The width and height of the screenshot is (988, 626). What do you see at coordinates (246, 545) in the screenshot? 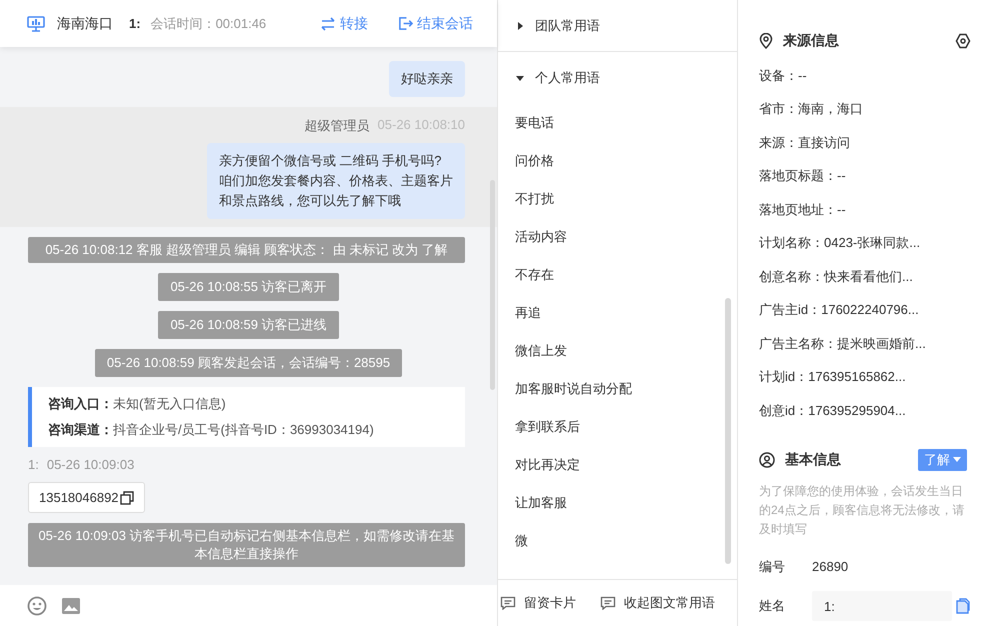
I see `system-notice: 05-26 10:09:03 访客手机号已自动标记右侧基本信息栏，如需修改请在基本信息栏直接操作` at bounding box center [246, 545].